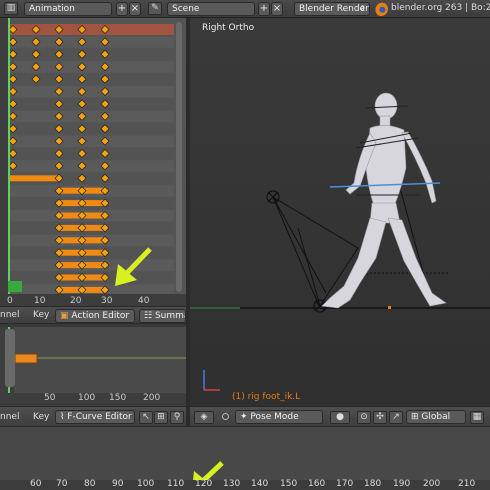 The width and height of the screenshot is (490, 490). Describe the element at coordinates (118, 484) in the screenshot. I see `timeline-tick: 90` at that location.